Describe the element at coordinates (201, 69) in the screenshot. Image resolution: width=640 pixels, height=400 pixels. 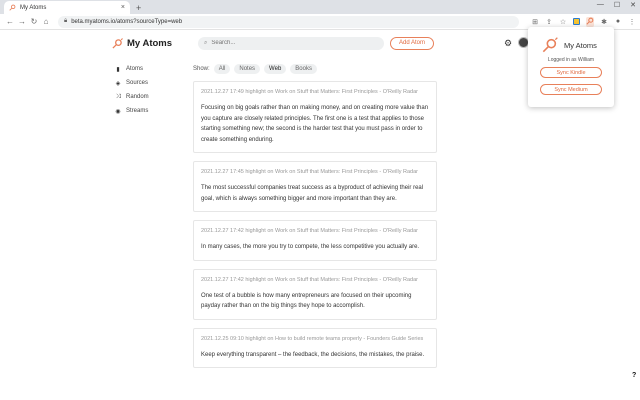
I see `filter-label: Show:` at that location.